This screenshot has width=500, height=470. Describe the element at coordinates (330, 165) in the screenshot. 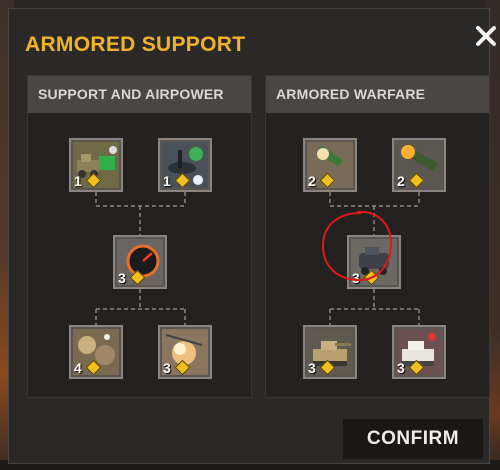

I see `skill-node-shell-impact: 2` at that location.